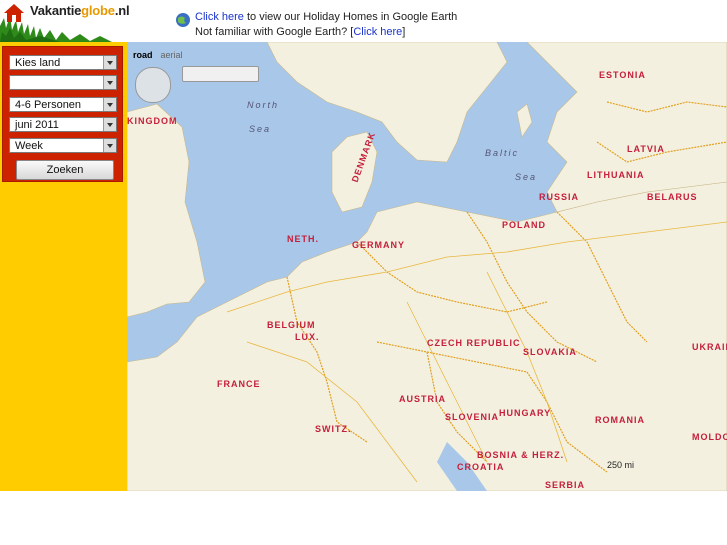 The height and width of the screenshot is (545, 727). What do you see at coordinates (565, 485) in the screenshot?
I see `country-label: SERBIA` at bounding box center [565, 485].